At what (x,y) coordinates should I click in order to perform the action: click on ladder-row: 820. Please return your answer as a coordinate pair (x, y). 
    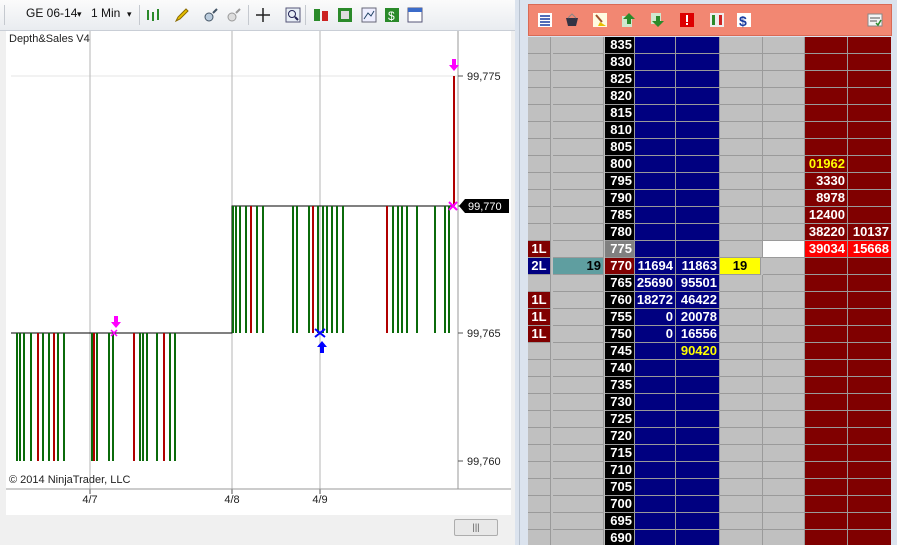
    Looking at the image, I should click on (709, 96).